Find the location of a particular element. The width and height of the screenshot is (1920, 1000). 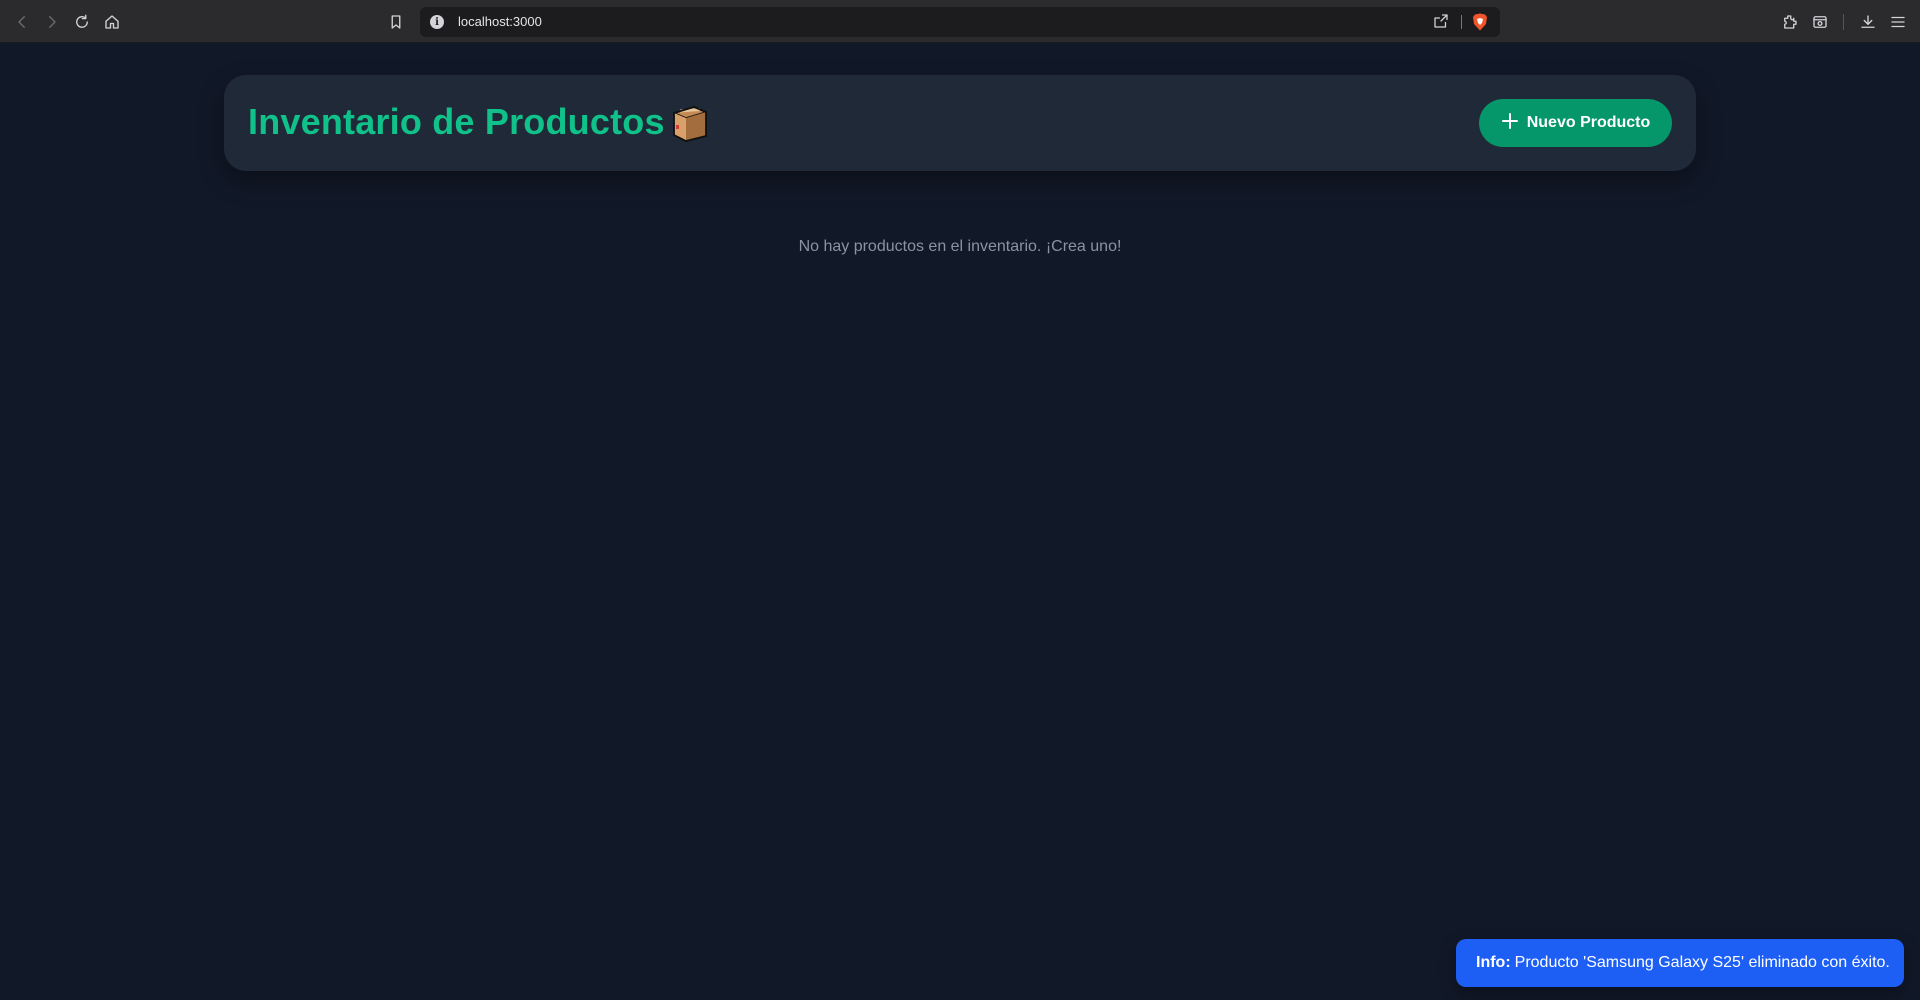

brave-shield-icon is located at coordinates (1480, 22).